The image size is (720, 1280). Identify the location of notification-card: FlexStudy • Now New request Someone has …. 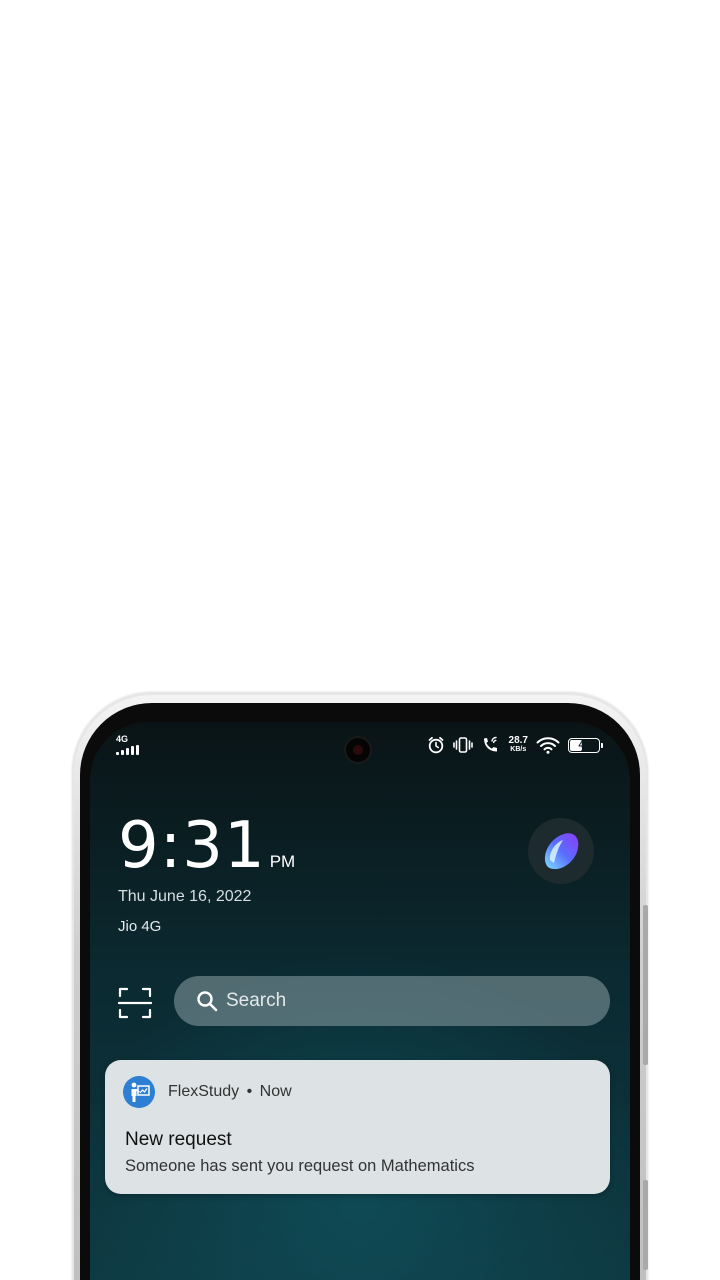
(357, 1127).